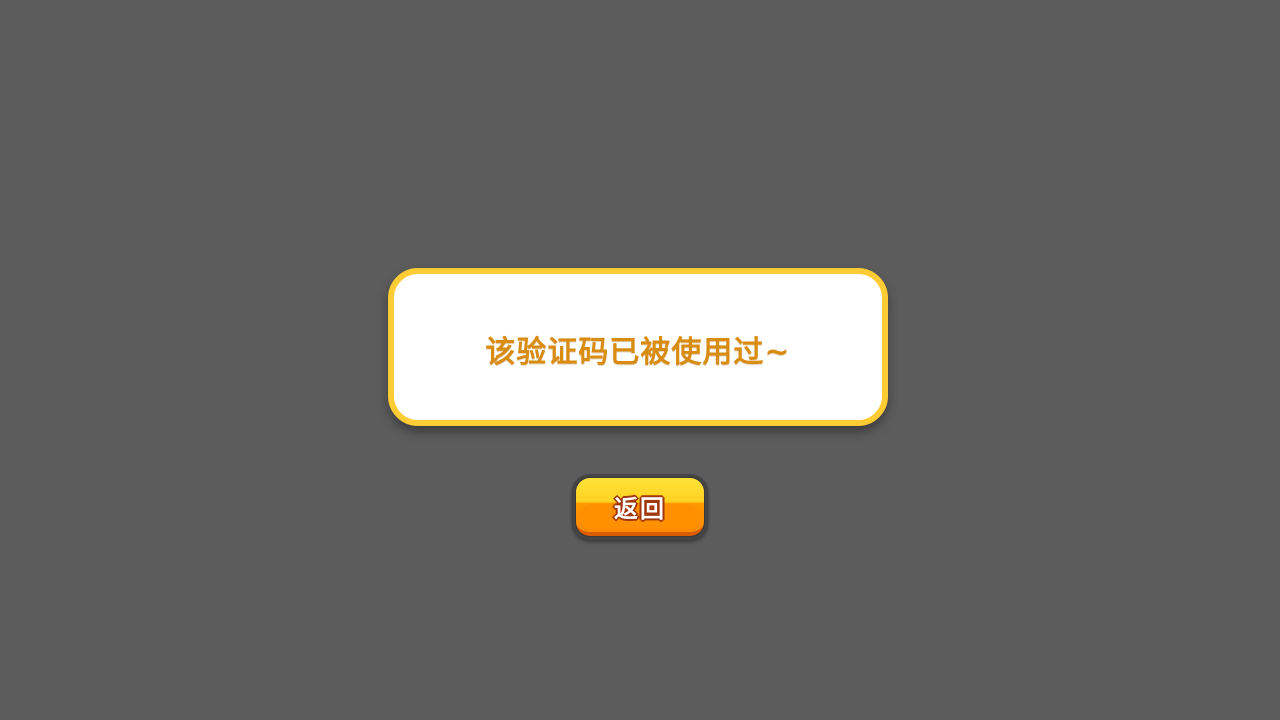 The width and height of the screenshot is (1280, 720). I want to click on back-button: 返回, so click(640, 507).